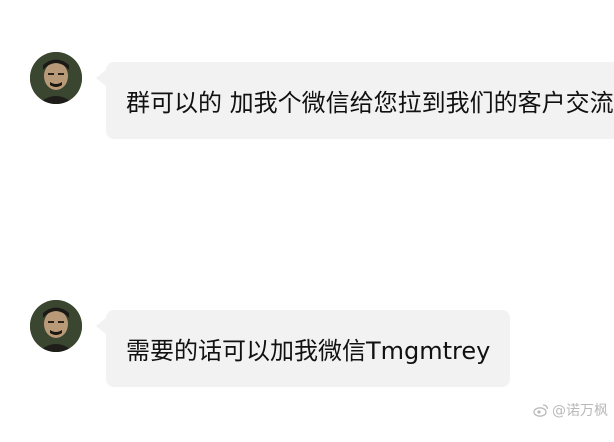 This screenshot has height=442, width=614. I want to click on message-bubble: 需要的话可以加我微信Tmgmtrey, so click(308, 348).